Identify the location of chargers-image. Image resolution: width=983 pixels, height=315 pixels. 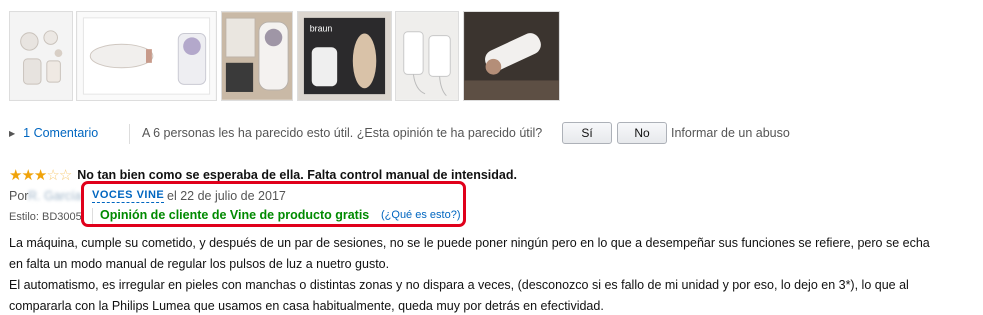
(427, 56).